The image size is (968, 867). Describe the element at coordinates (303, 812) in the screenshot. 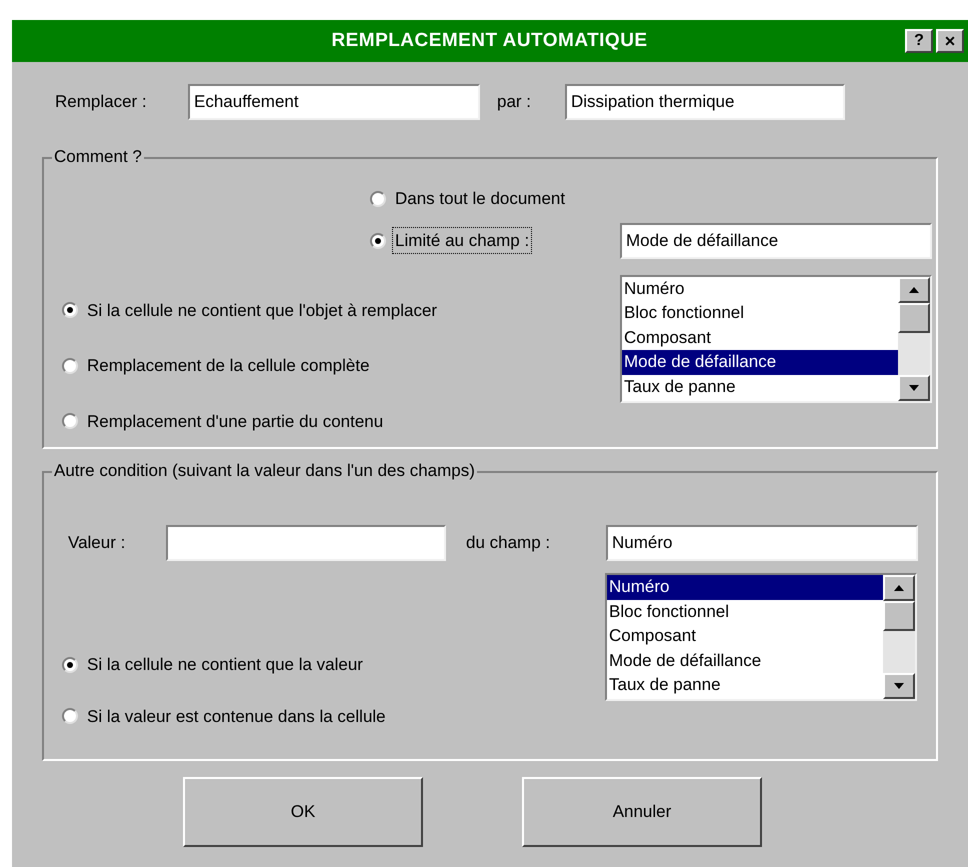

I see `ok-button: OK` at that location.